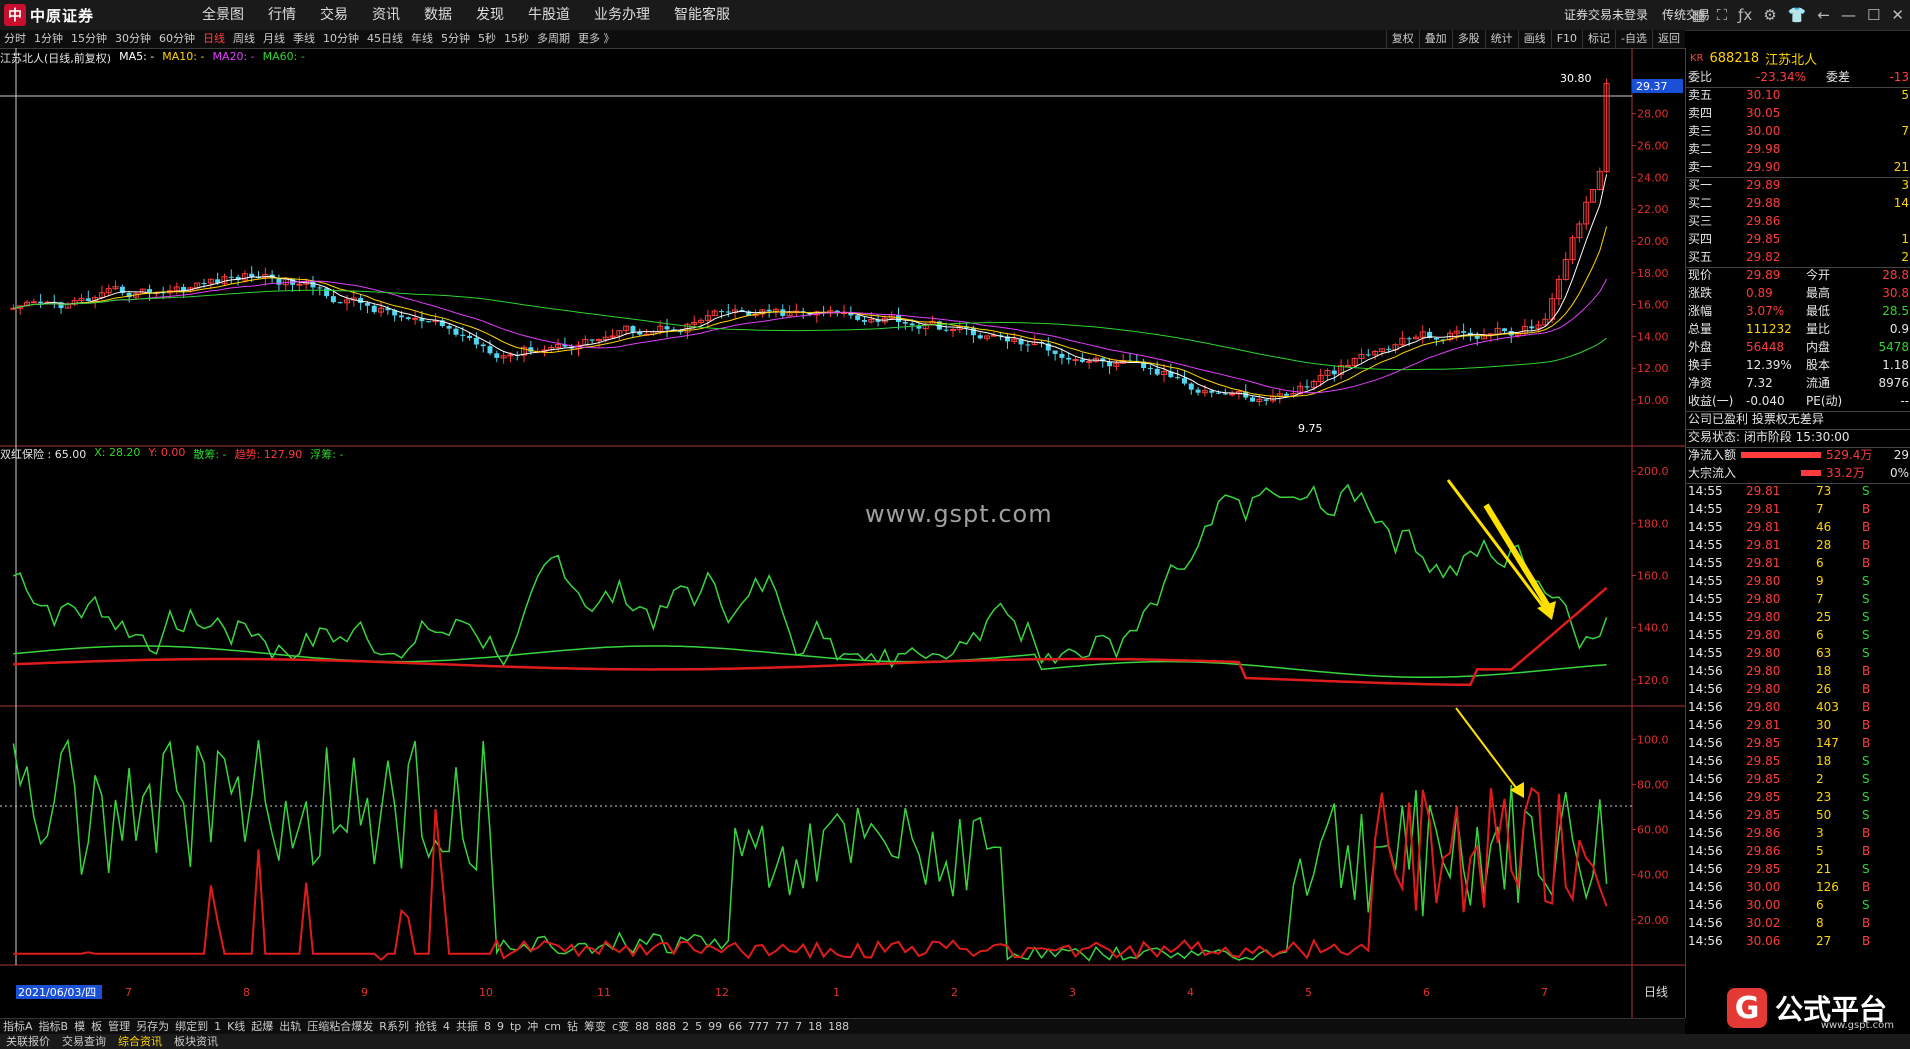 The image size is (1910, 1049). I want to click on period-4: 60分钟, so click(177, 39).